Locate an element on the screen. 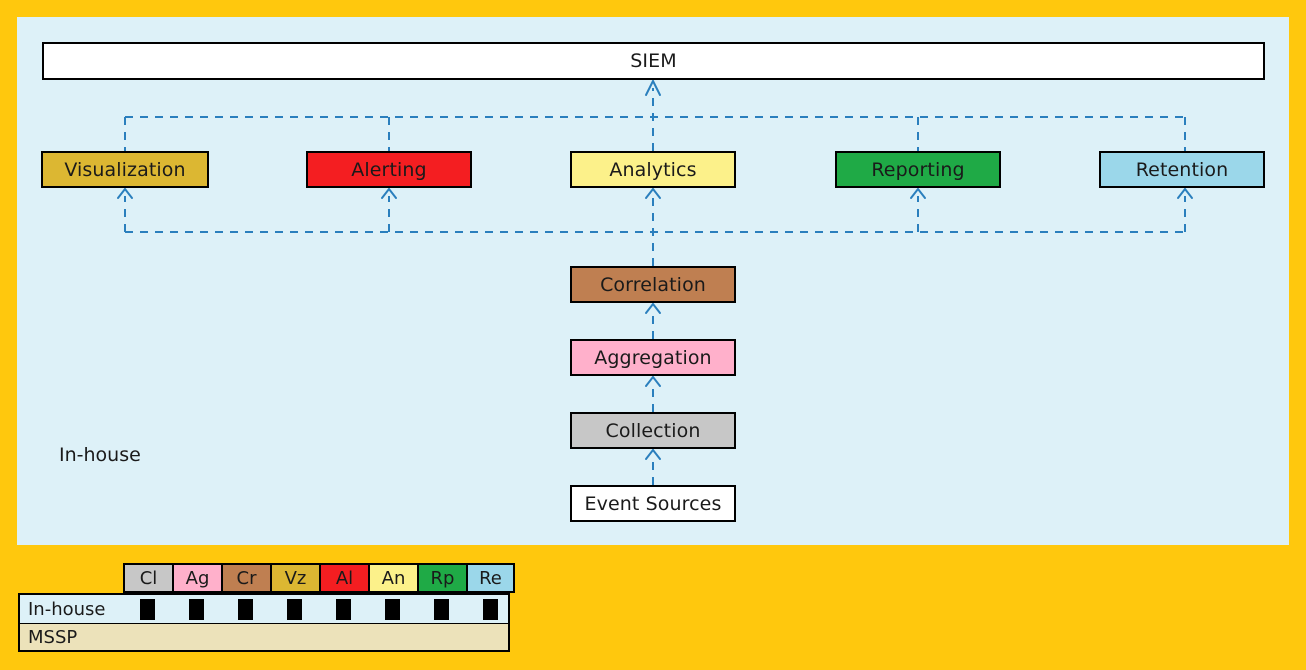 This screenshot has height=670, width=1306. legend-row-in-house: In-house is located at coordinates (264, 608).